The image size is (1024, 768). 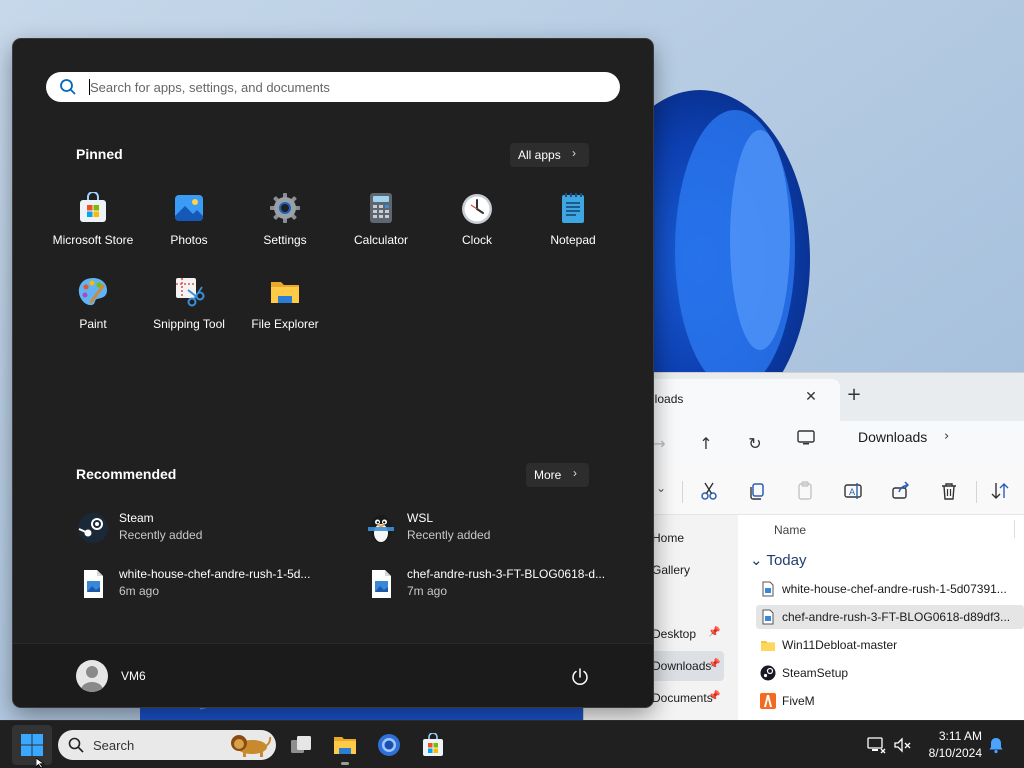 I want to click on up-arrow-icon: ↑, so click(x=706, y=444).